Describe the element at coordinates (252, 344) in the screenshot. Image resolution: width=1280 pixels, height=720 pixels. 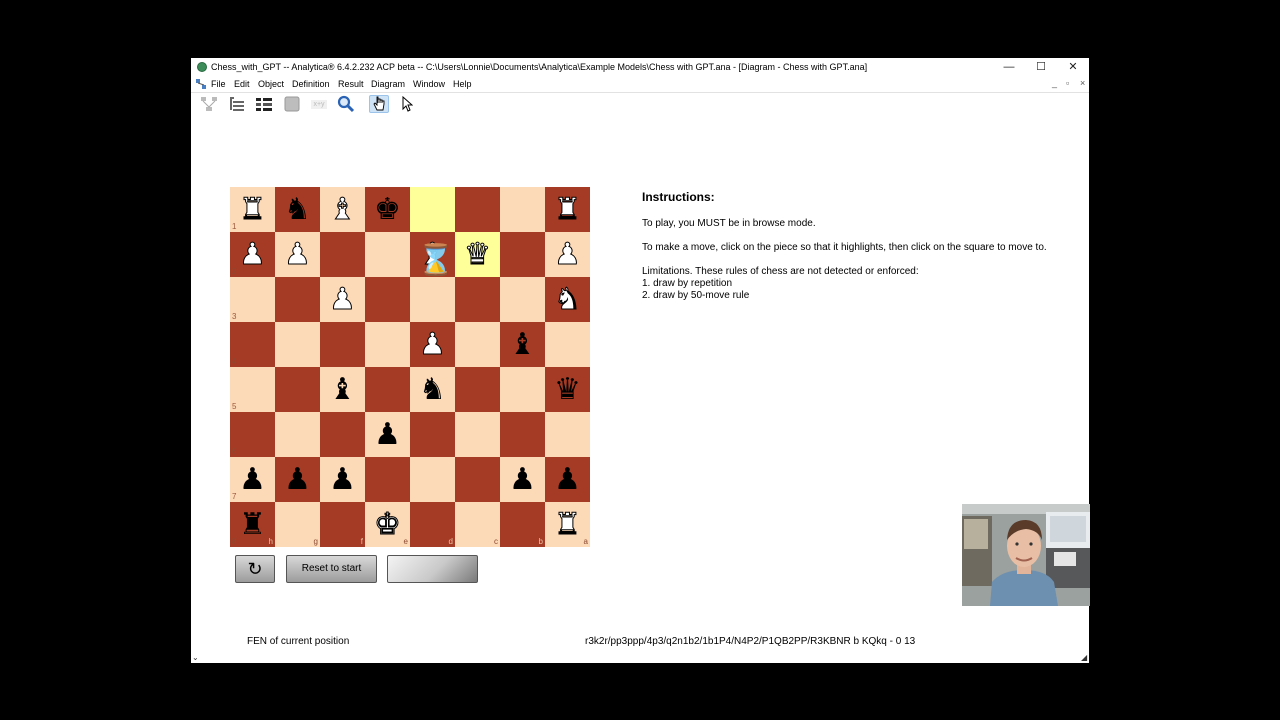
I see `board-square: 4` at that location.